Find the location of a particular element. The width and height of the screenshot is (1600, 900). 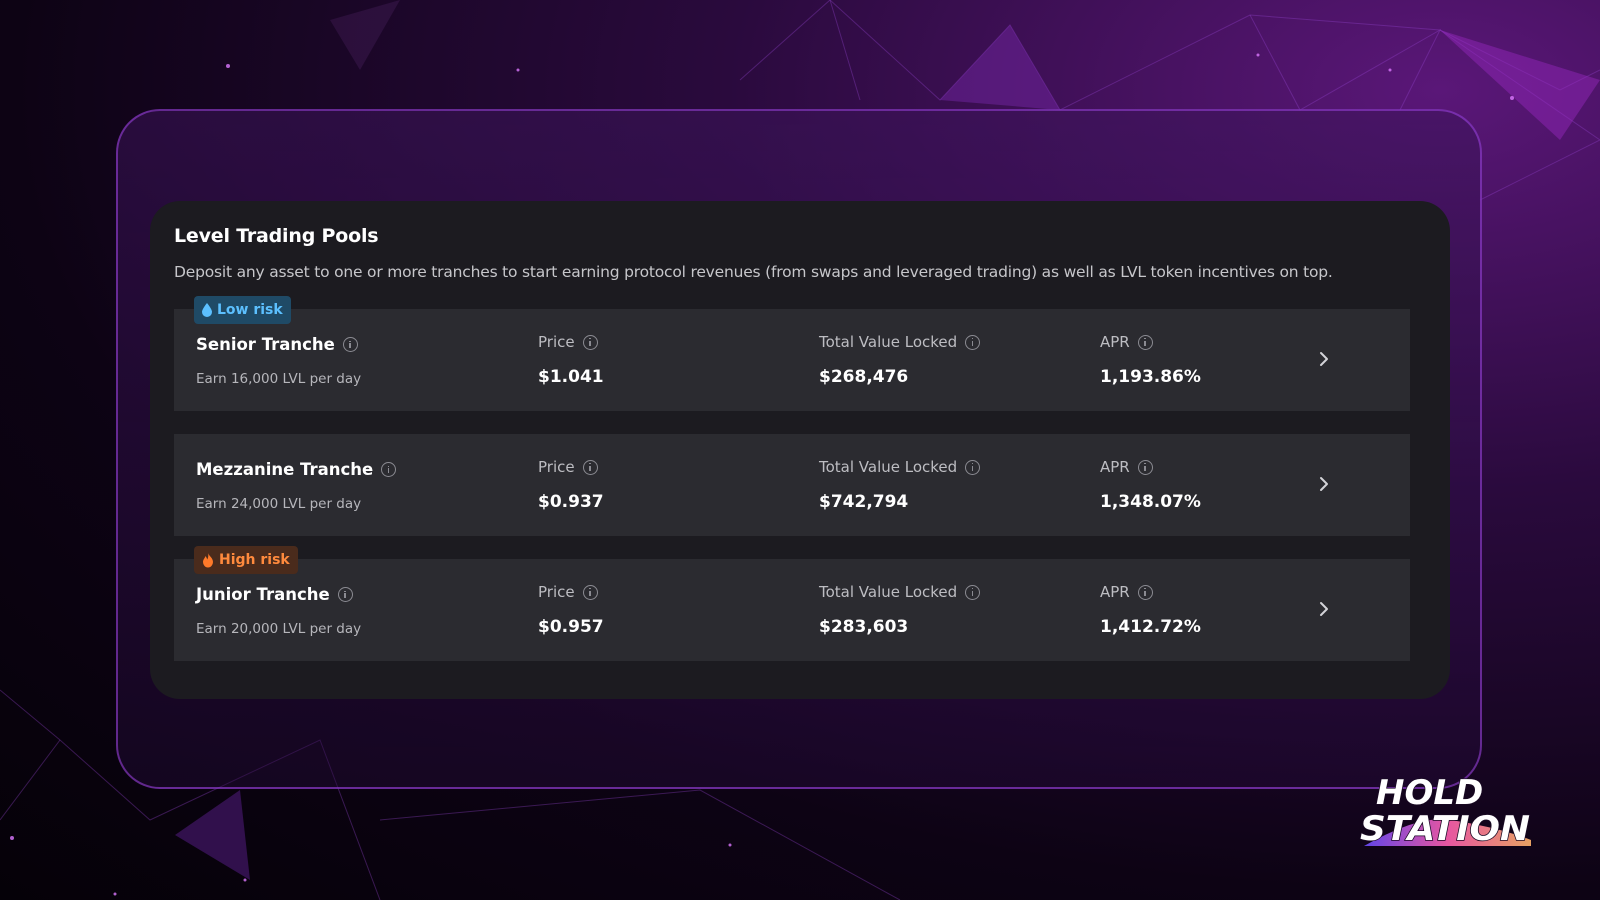

water-drop-icon is located at coordinates (207, 310).